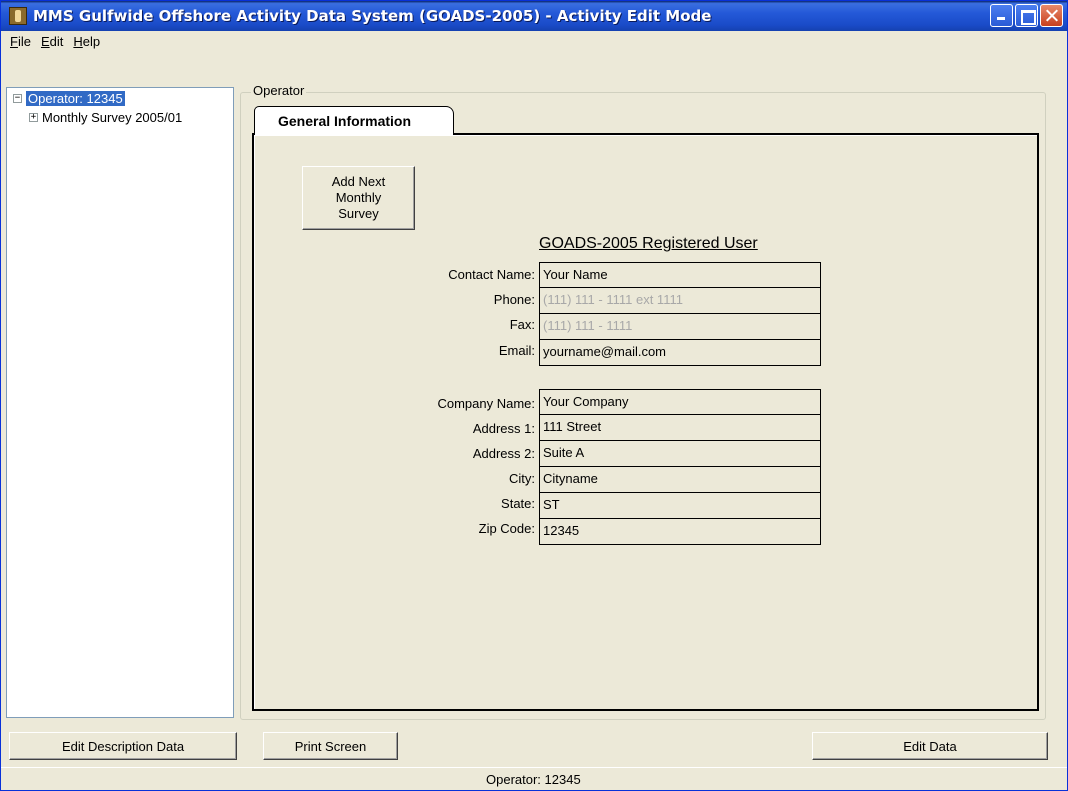  What do you see at coordinates (1051, 15) in the screenshot?
I see `close-button` at bounding box center [1051, 15].